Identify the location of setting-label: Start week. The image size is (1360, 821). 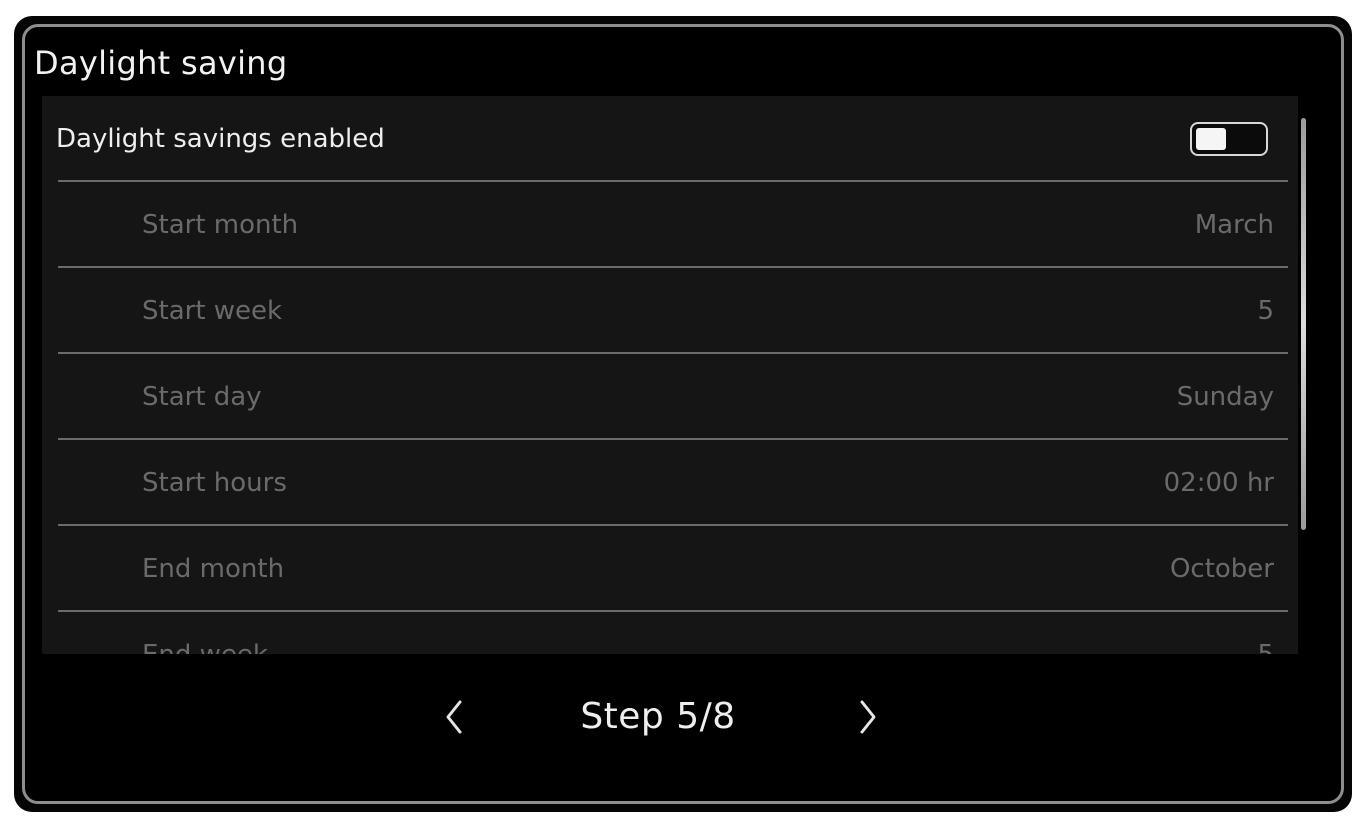
(212, 311).